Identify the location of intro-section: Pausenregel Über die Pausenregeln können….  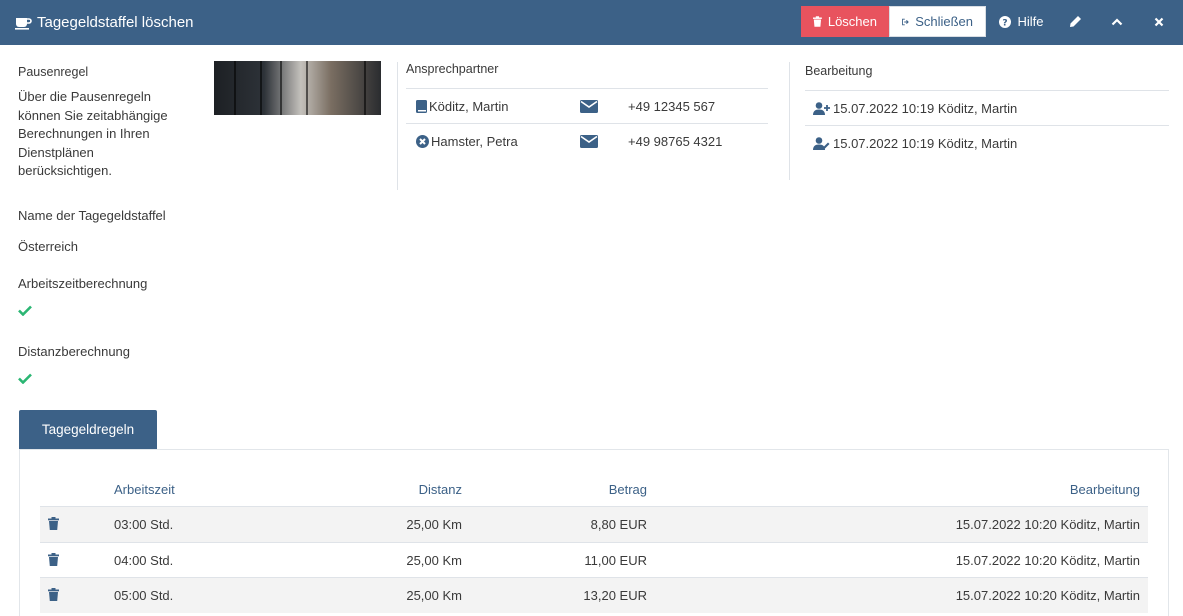
(108, 123).